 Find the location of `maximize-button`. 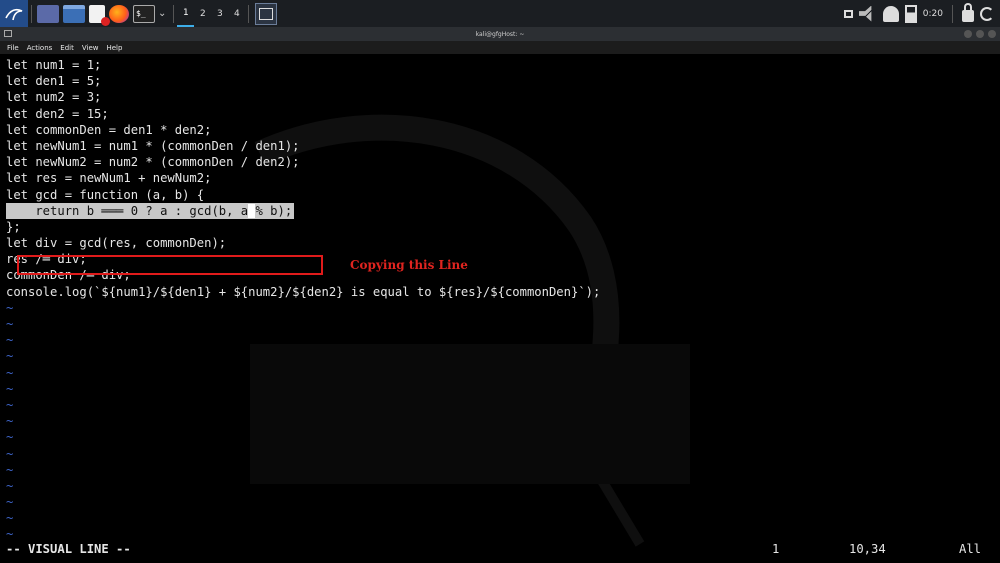

maximize-button is located at coordinates (980, 34).